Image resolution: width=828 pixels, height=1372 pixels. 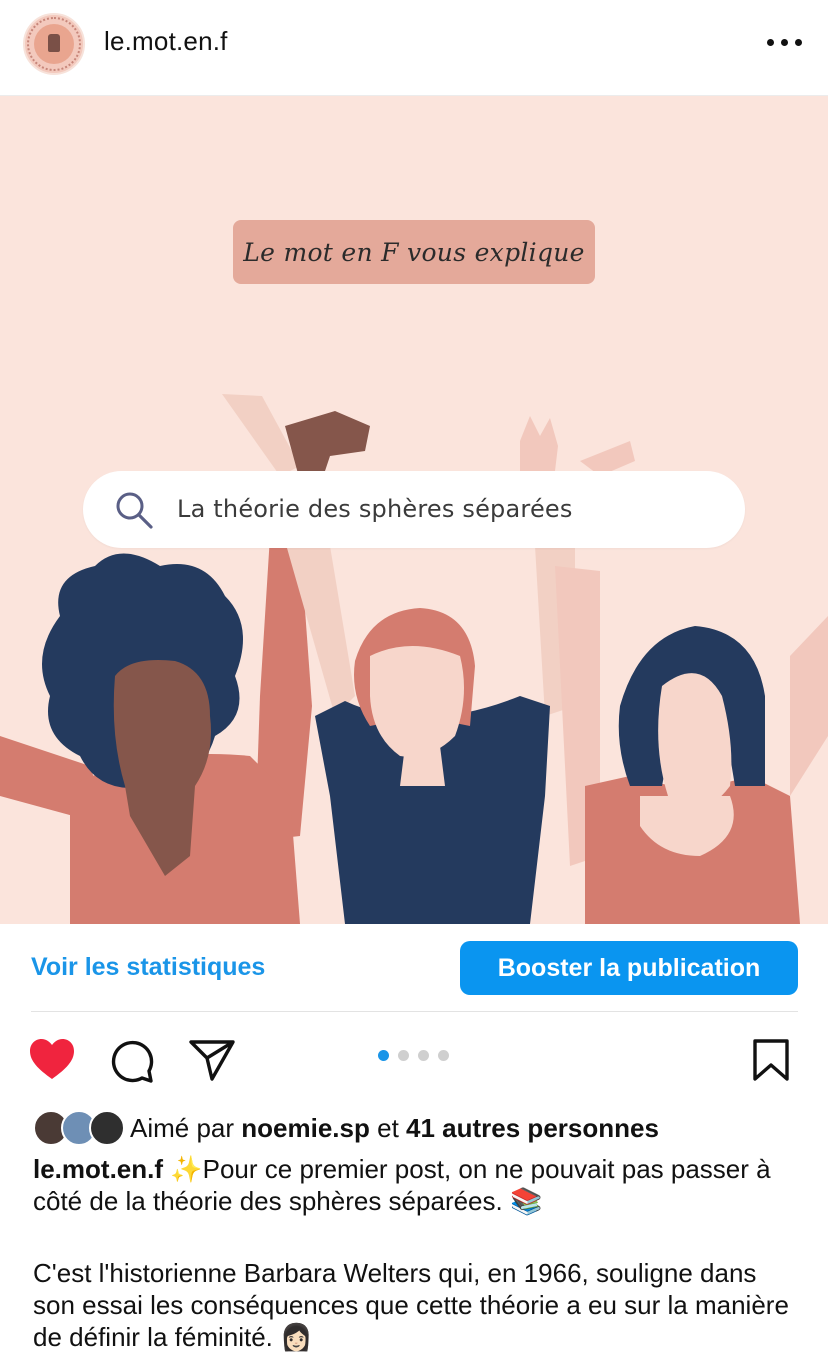 I want to click on view-insights-link: Voir les statistiques, so click(x=148, y=967).